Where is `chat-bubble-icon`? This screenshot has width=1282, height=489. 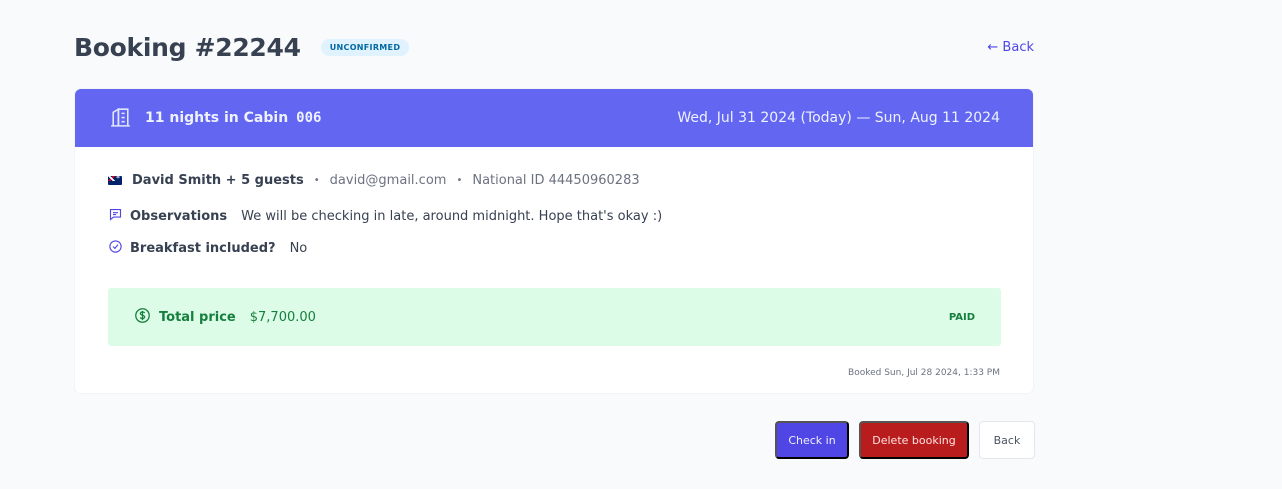 chat-bubble-icon is located at coordinates (119, 216).